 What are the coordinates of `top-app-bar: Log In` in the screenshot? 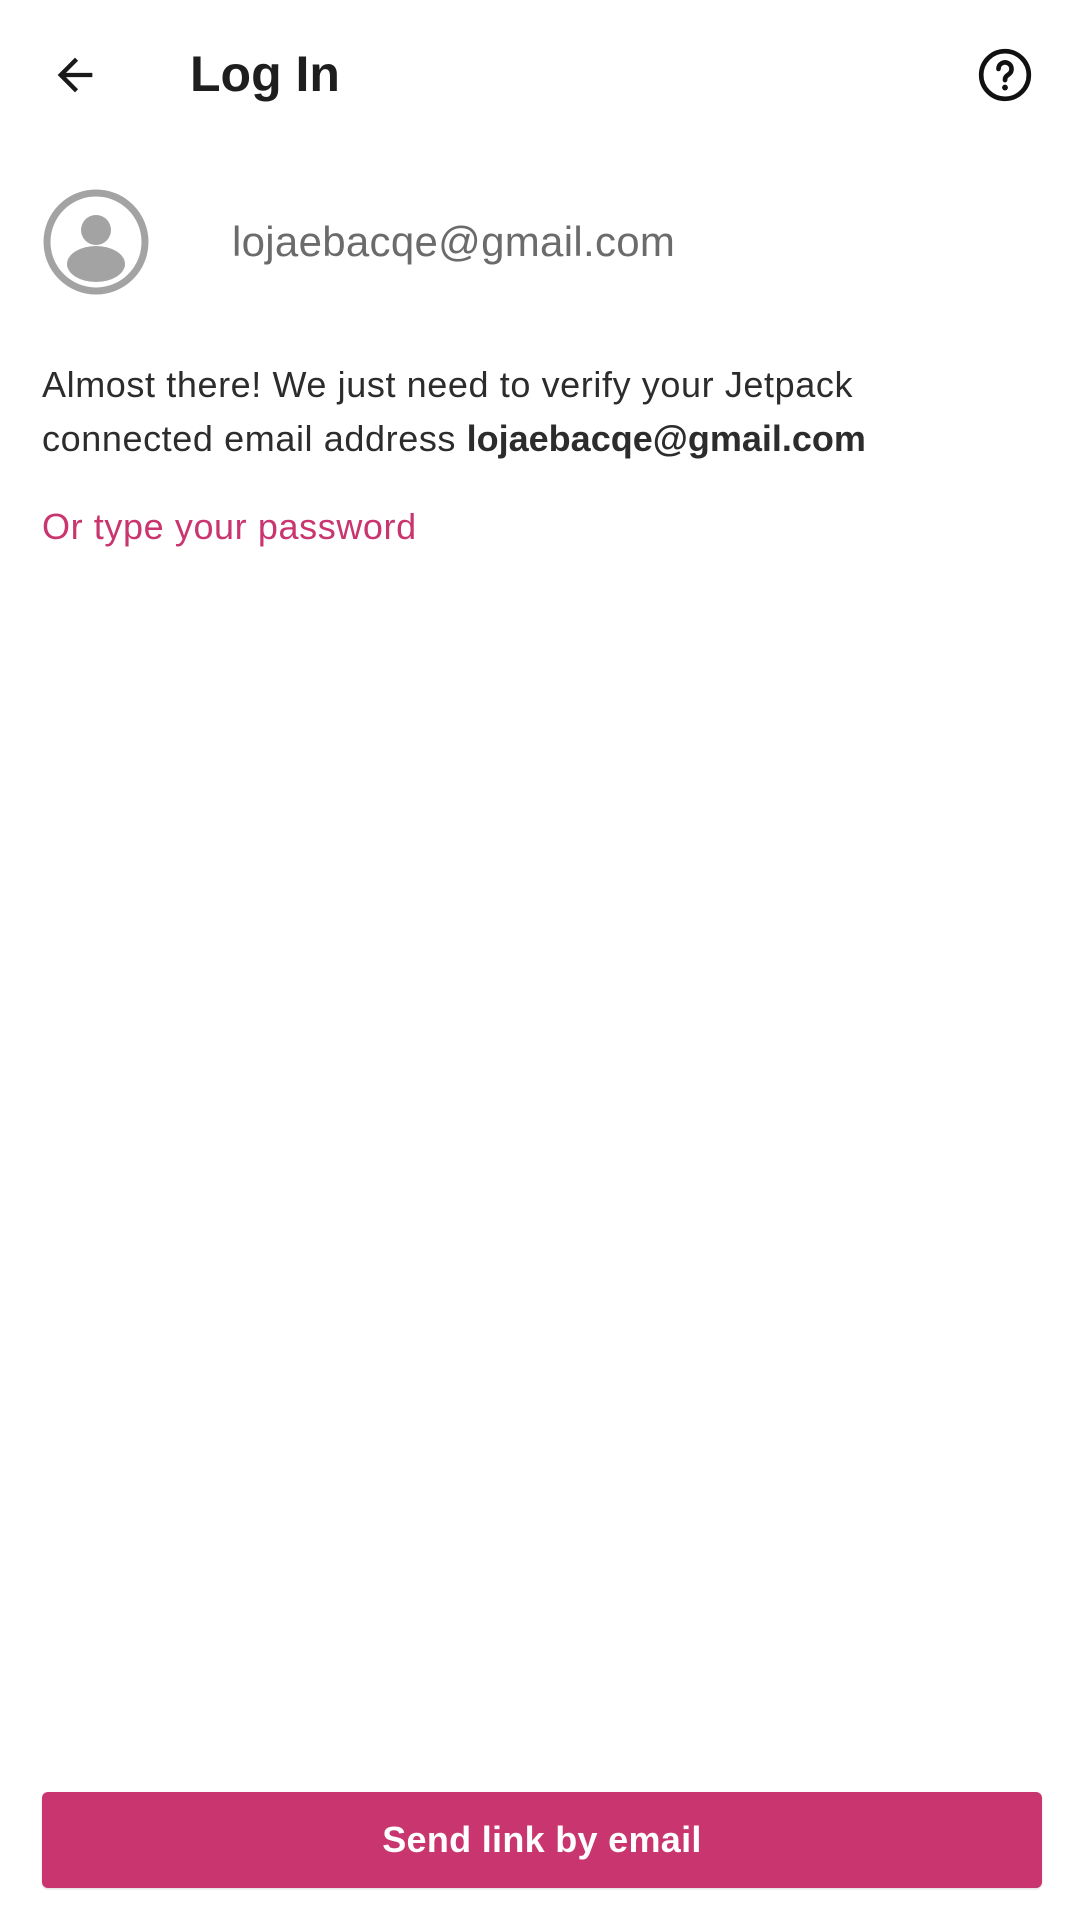 It's located at (540, 75).